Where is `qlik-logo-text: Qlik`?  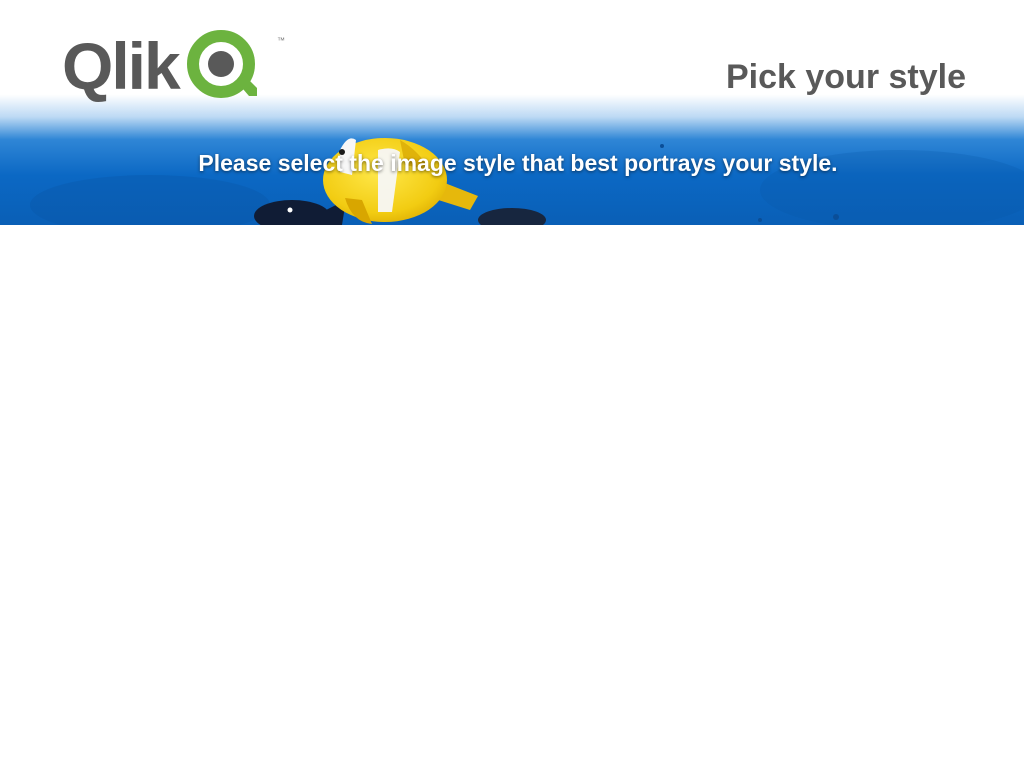
qlik-logo-text: Qlik is located at coordinates (121, 66).